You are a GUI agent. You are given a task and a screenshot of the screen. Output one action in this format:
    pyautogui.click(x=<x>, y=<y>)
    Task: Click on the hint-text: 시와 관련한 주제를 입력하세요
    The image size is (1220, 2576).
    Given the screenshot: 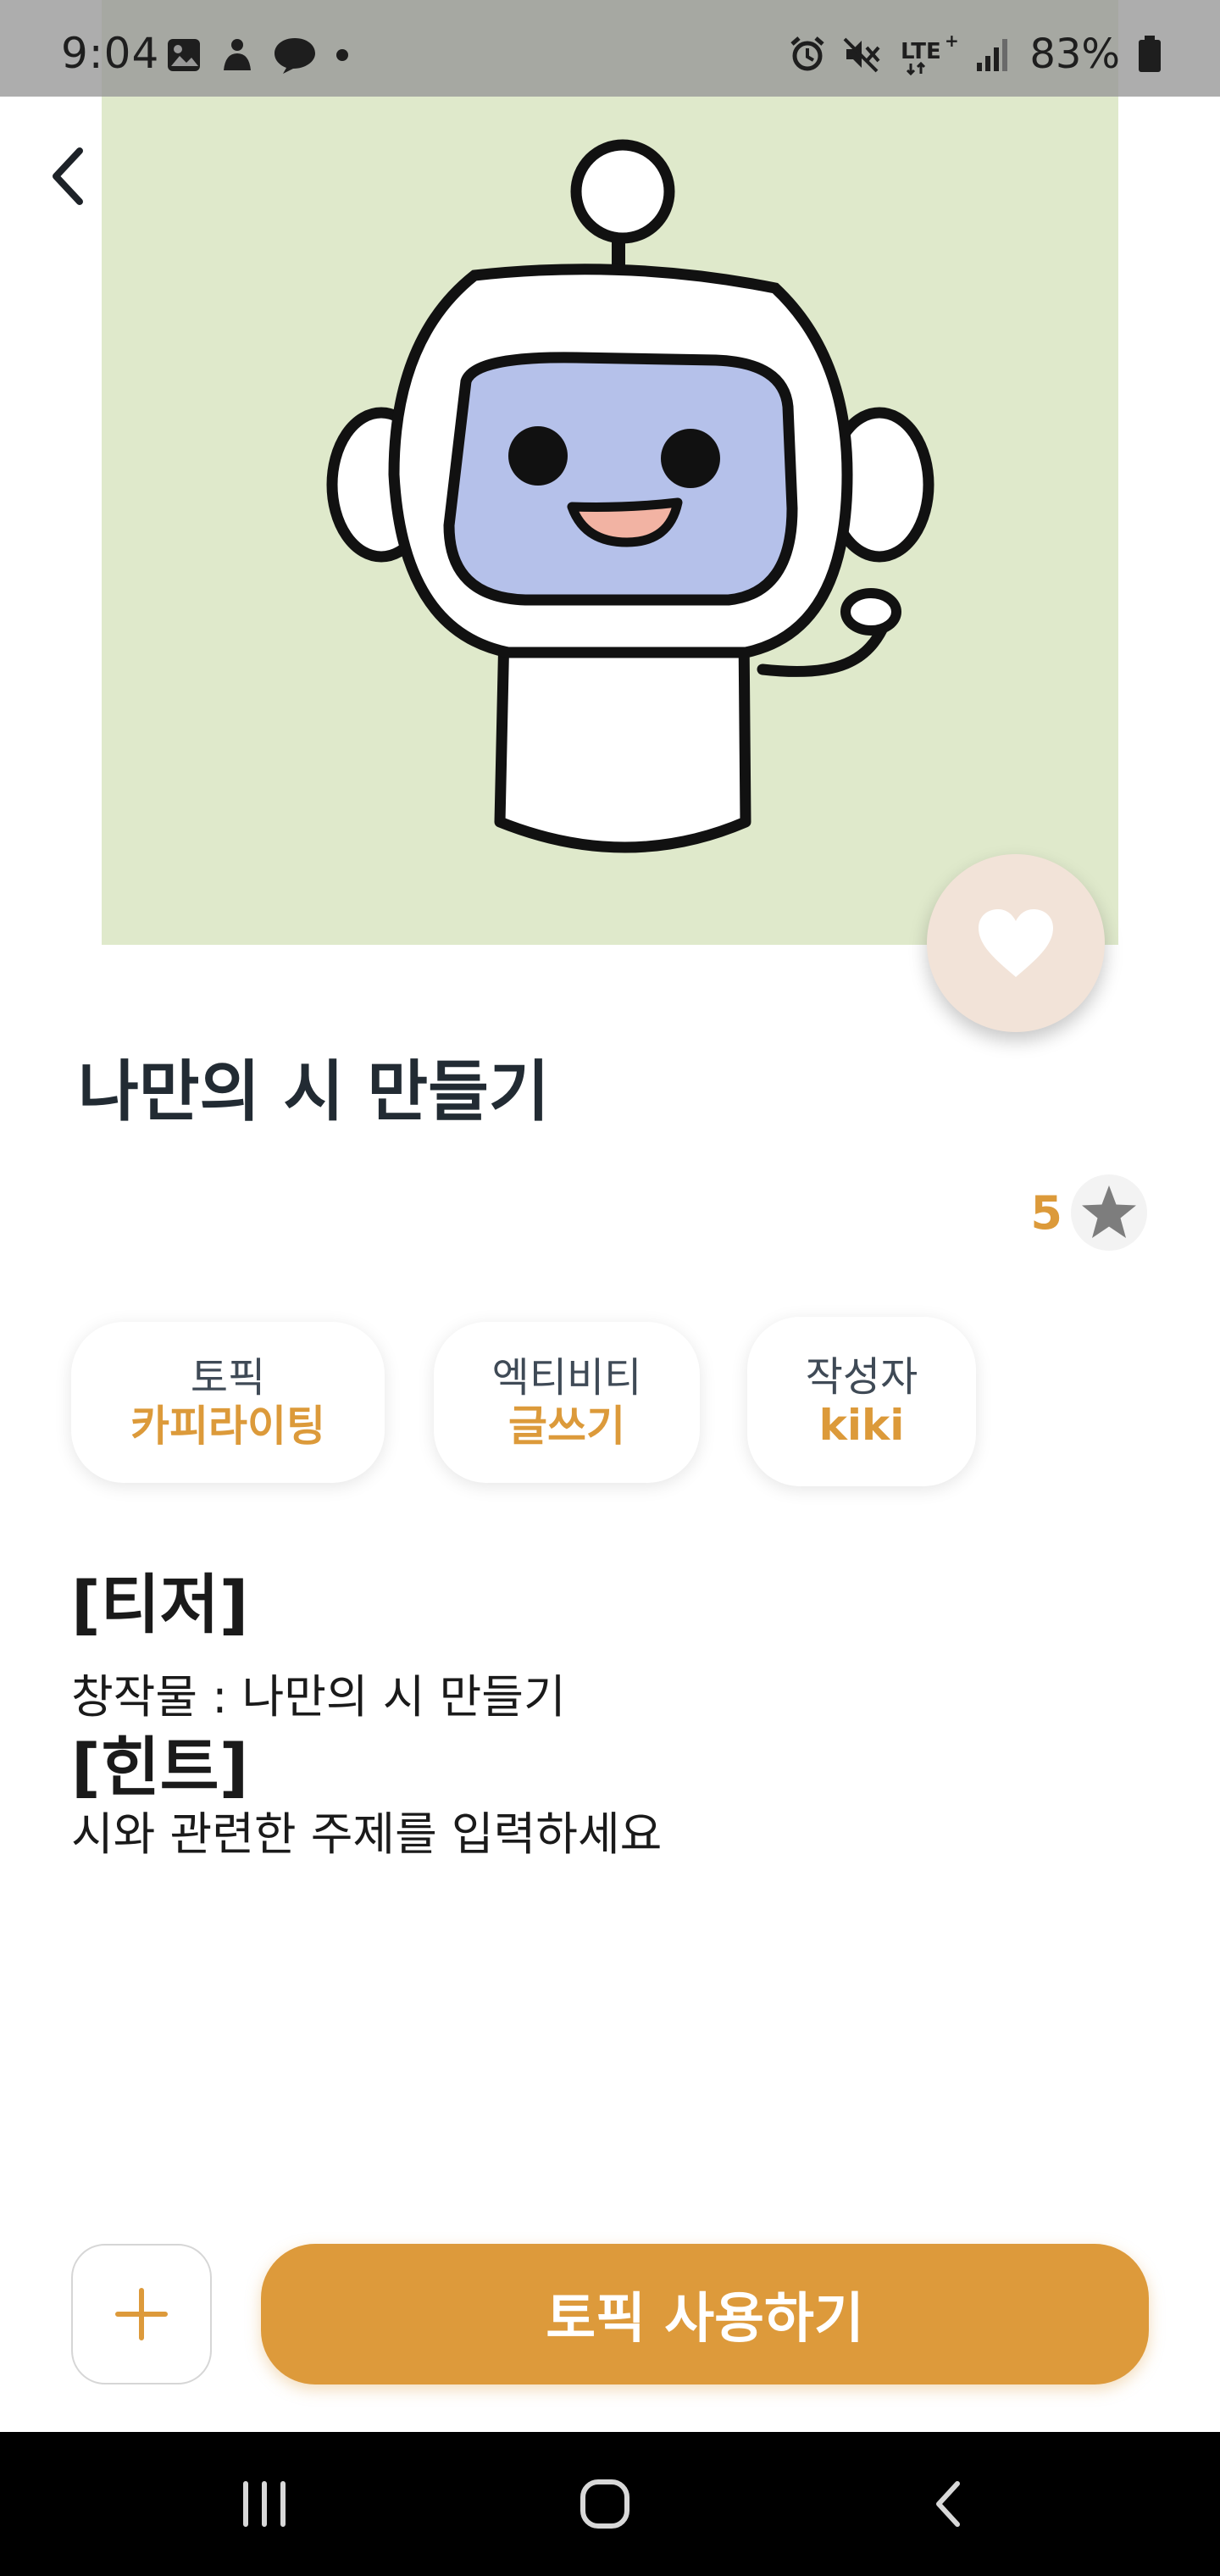 What is the action you would take?
    pyautogui.click(x=367, y=1834)
    